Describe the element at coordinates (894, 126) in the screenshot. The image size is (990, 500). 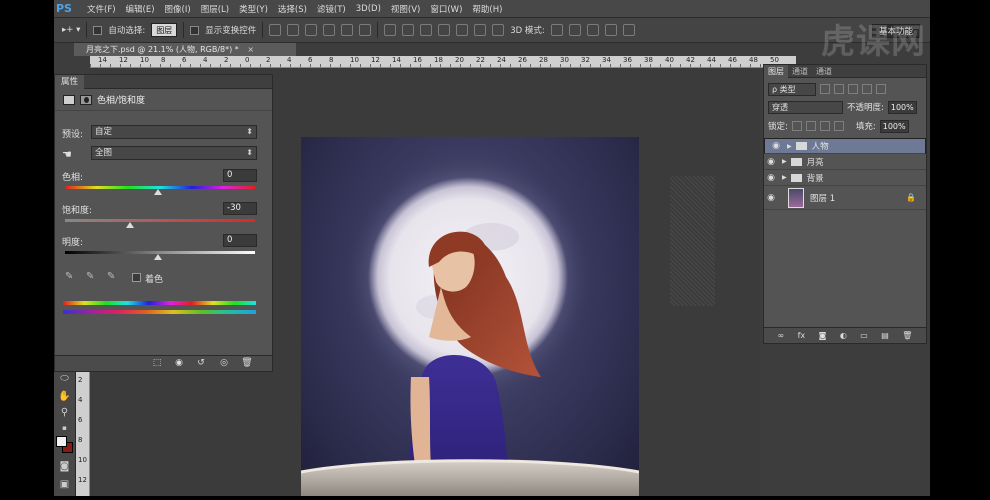
I see `fill-value: 100%` at that location.